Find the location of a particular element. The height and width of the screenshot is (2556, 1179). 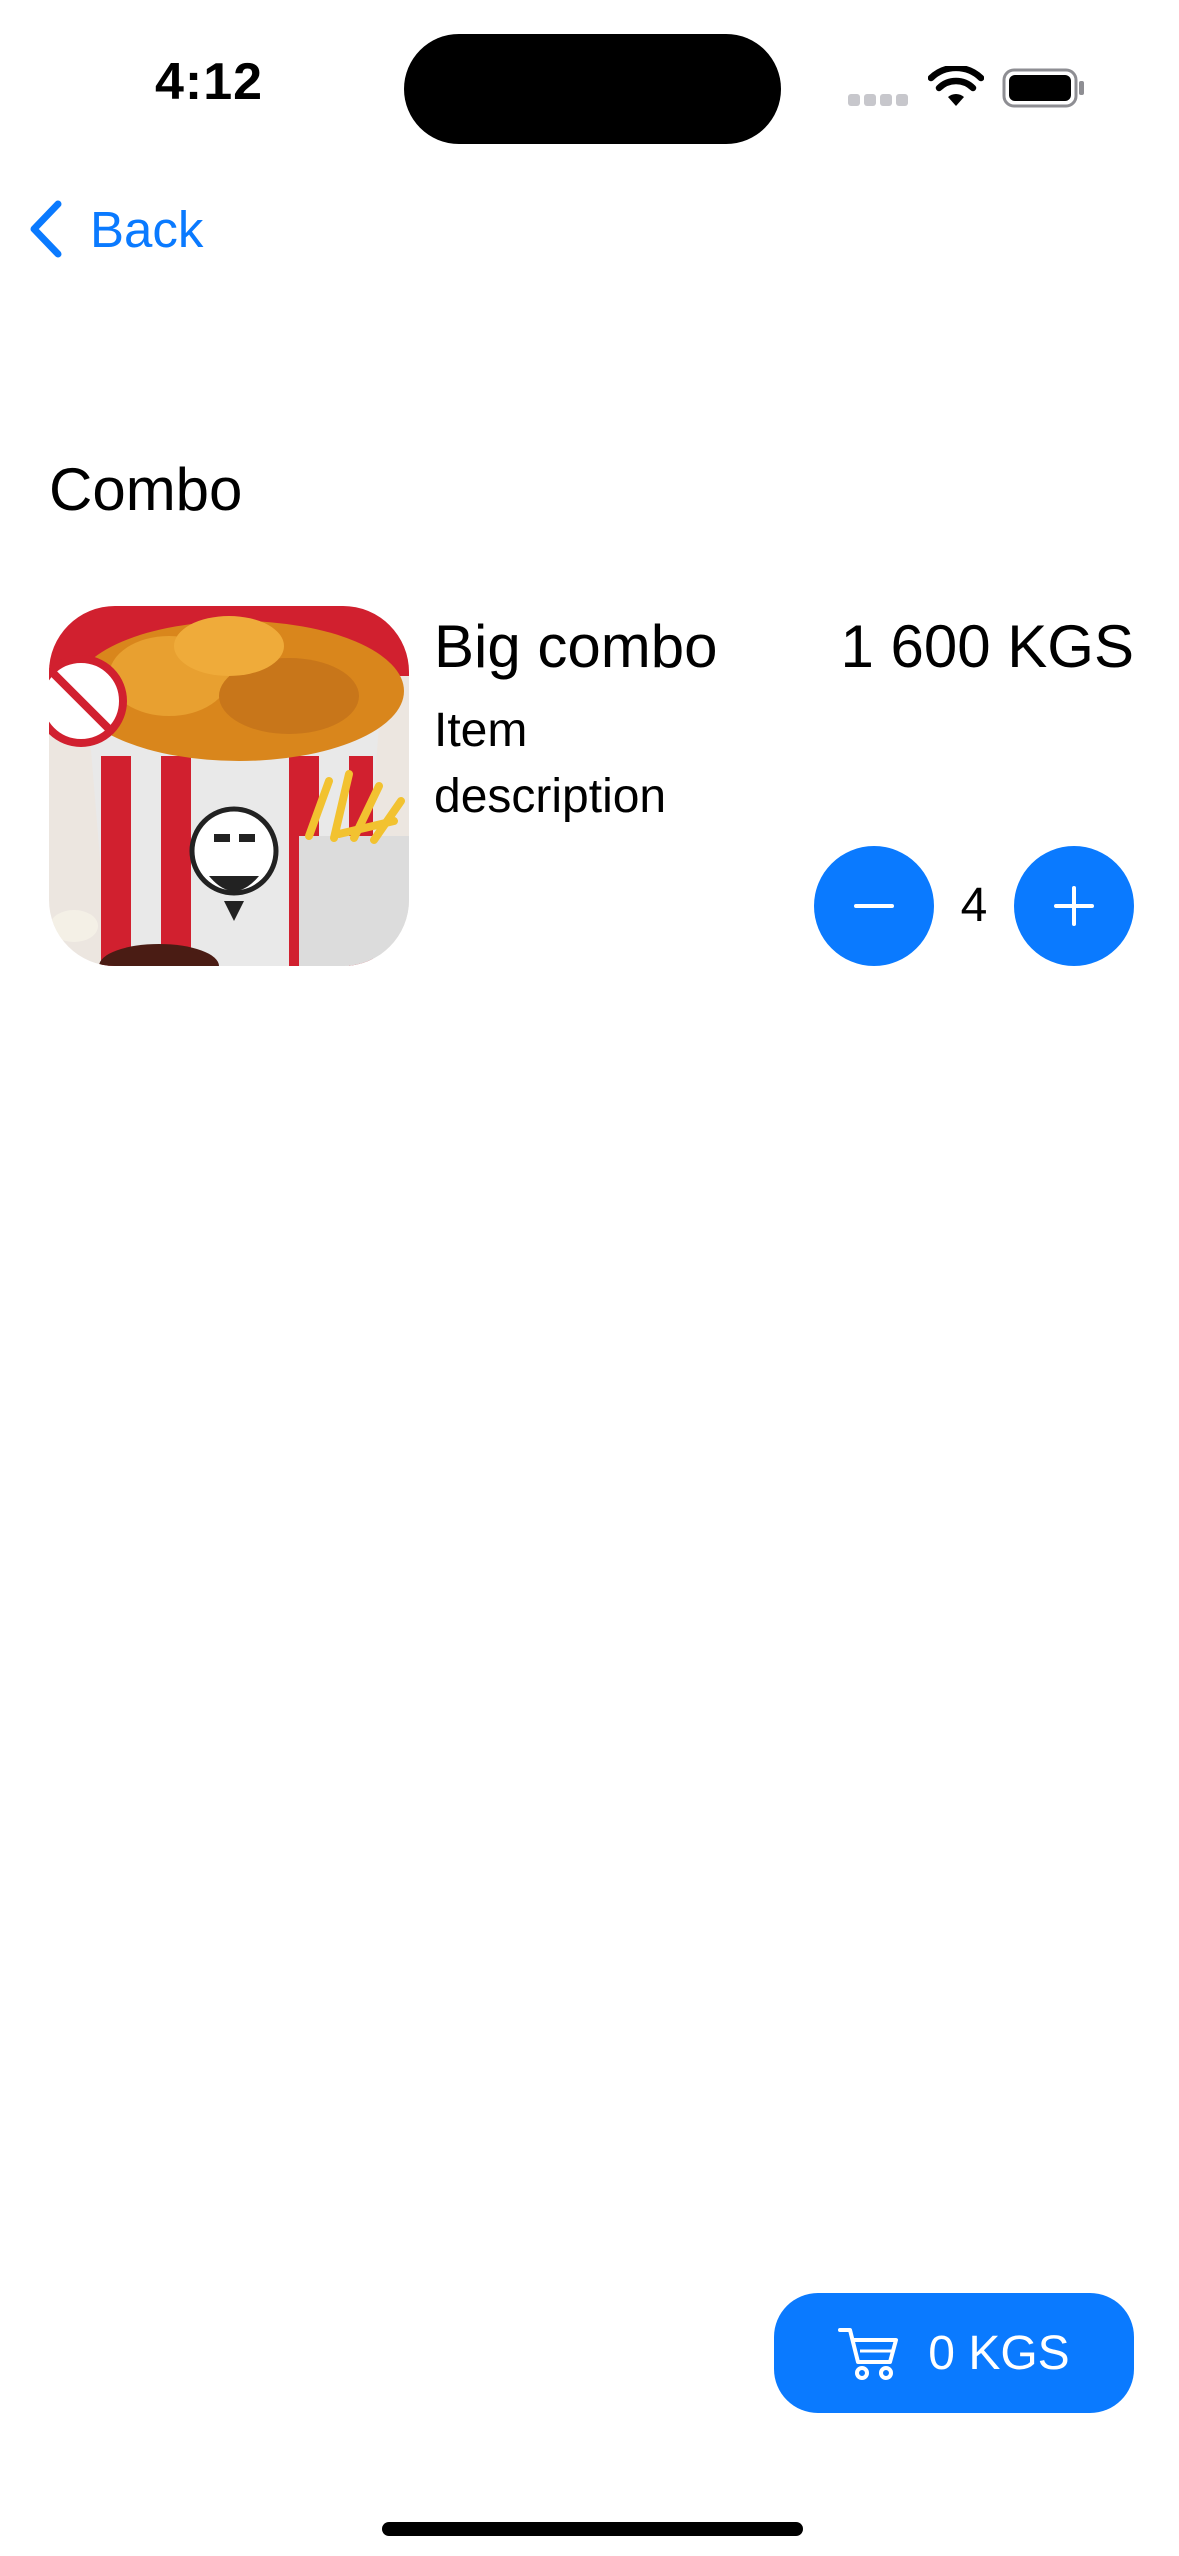

back-label: Back is located at coordinates (147, 229).